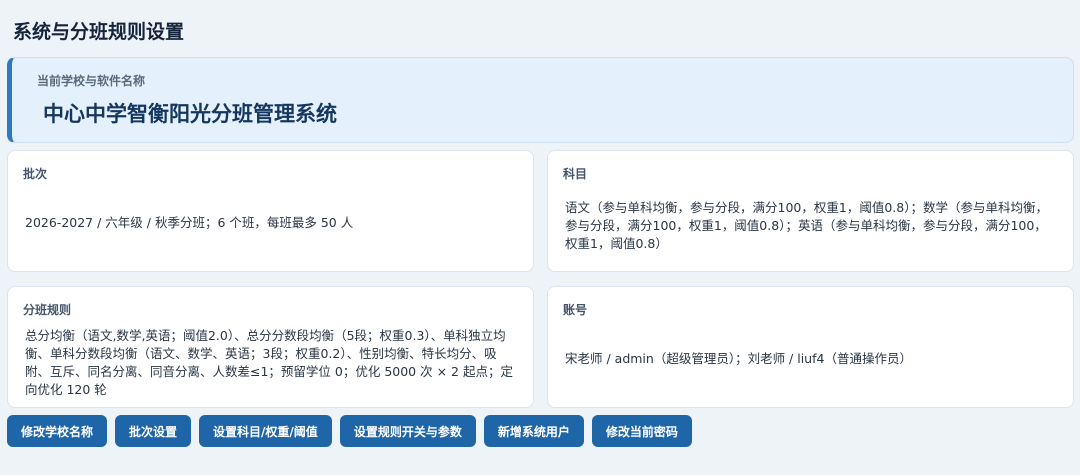 Image resolution: width=1080 pixels, height=475 pixels. What do you see at coordinates (810, 347) in the screenshot?
I see `account-card: 账号 宋老师 / admin（超级管理员）；刘老师 / liuf4（普通操作员）` at bounding box center [810, 347].